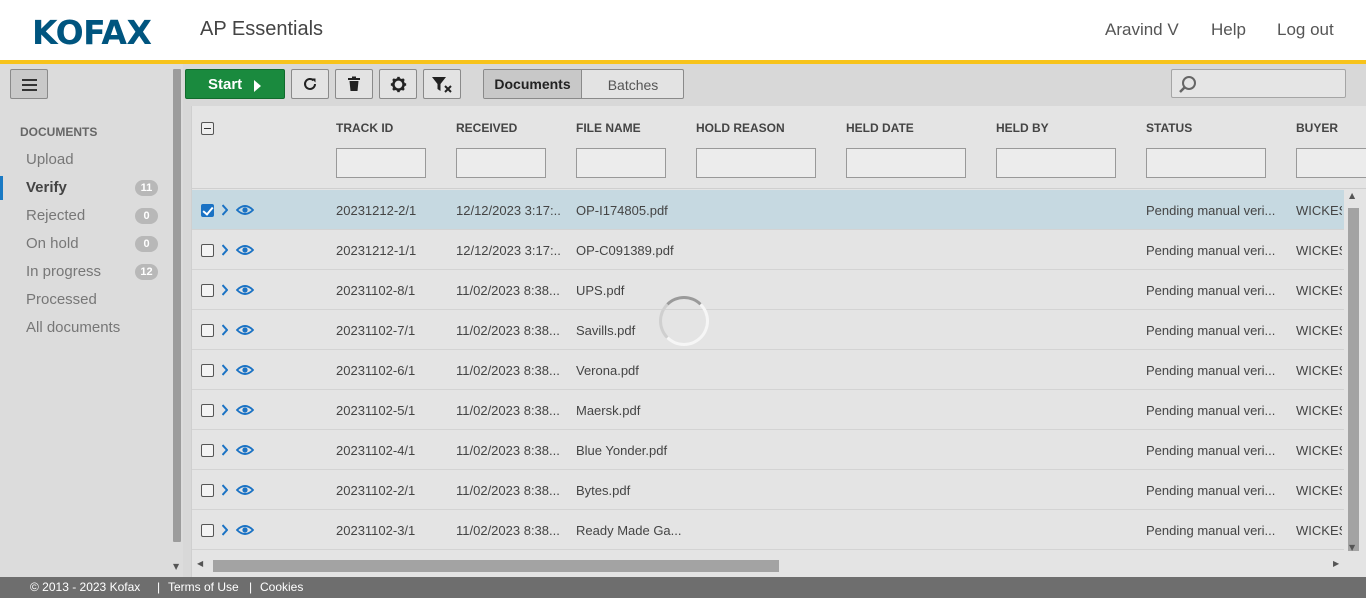 The height and width of the screenshot is (598, 1366). I want to click on tab-batches: Batches, so click(633, 84).